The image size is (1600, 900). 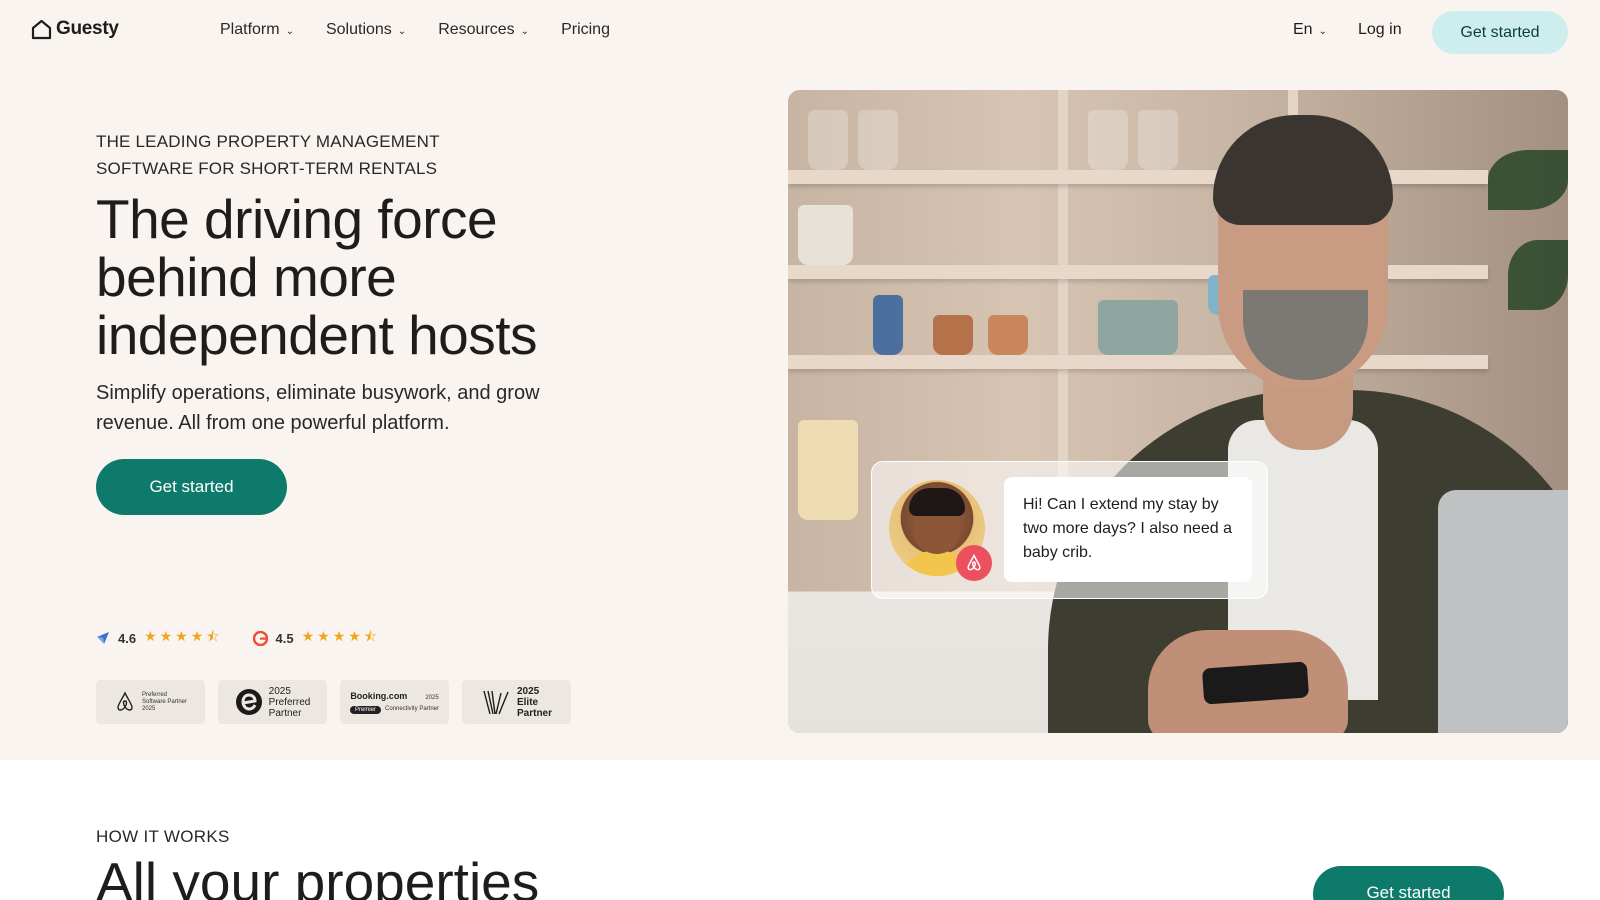 I want to click on hero-get-started-button: Get started, so click(x=191, y=487).